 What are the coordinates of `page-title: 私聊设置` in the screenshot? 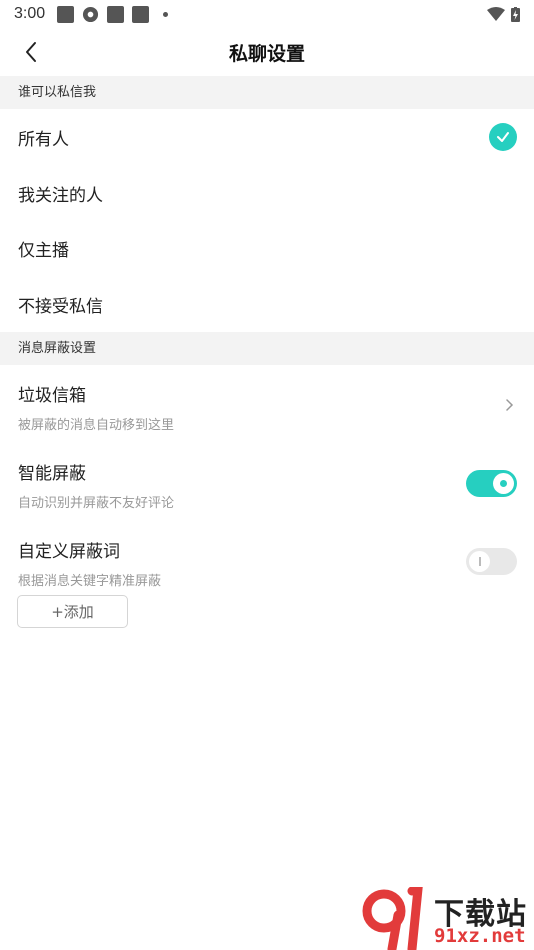 It's located at (266, 53).